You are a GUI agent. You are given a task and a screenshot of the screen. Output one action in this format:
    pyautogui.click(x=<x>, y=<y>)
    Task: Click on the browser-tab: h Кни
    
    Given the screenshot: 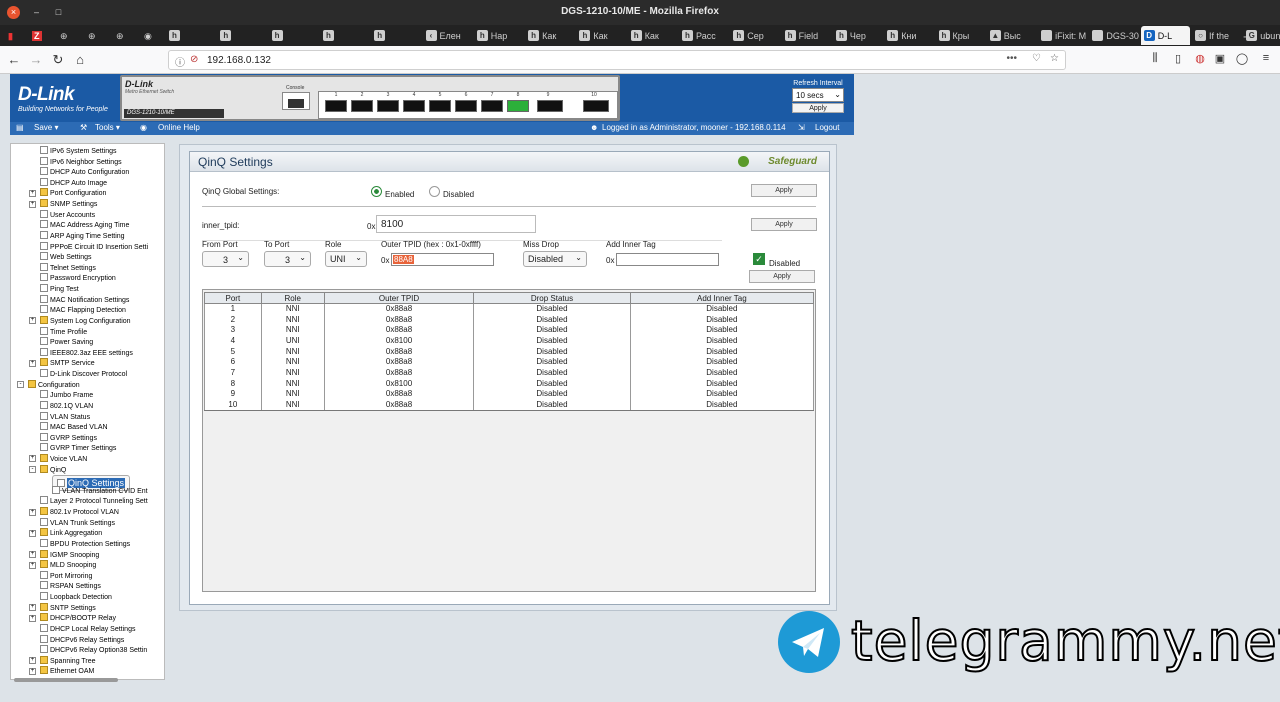 What is the action you would take?
    pyautogui.click(x=908, y=35)
    